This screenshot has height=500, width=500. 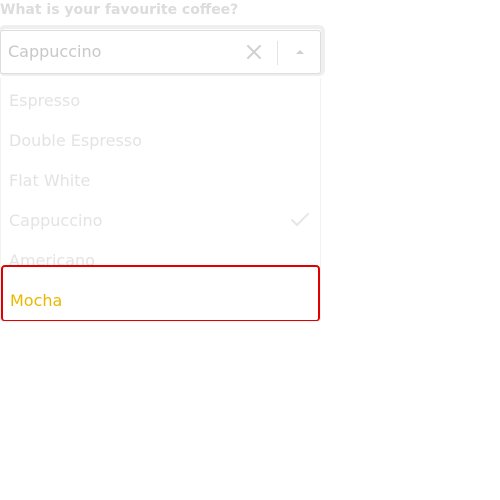 I want to click on selected-value: Cappuccino, so click(x=55, y=51).